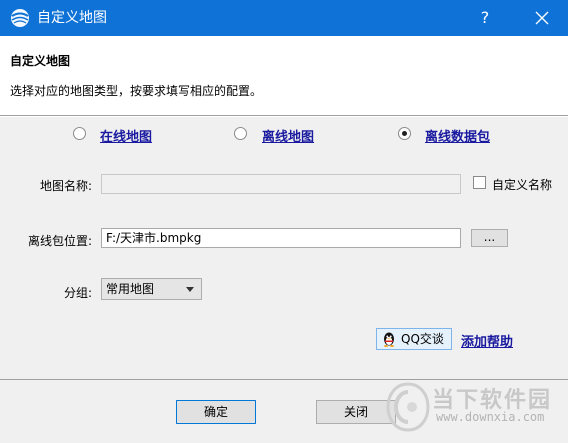  What do you see at coordinates (281, 184) in the screenshot?
I see `map-name-input` at bounding box center [281, 184].